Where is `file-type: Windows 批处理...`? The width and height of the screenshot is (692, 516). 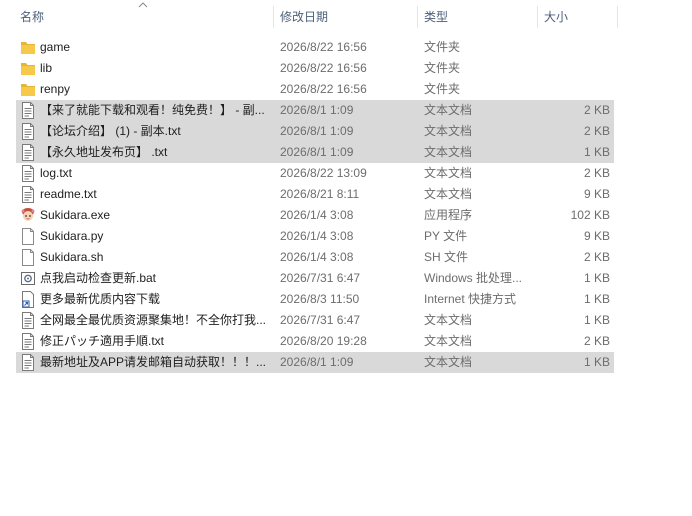
file-type: Windows 批处理... is located at coordinates (473, 278).